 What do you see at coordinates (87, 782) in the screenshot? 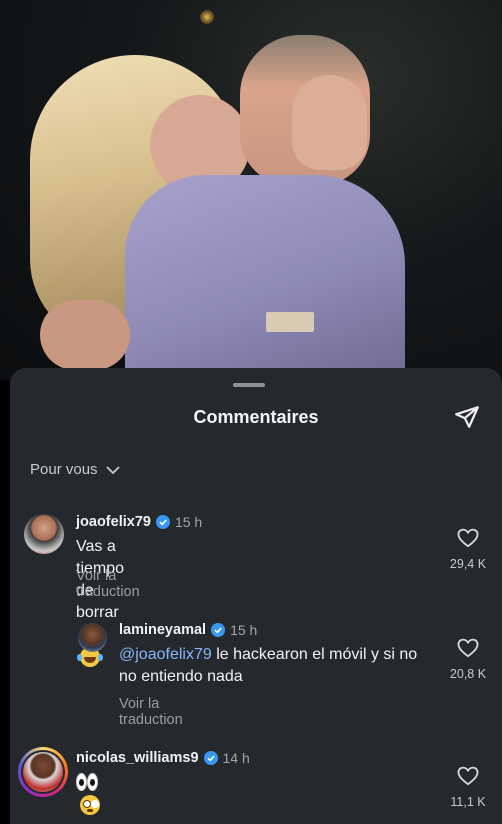
I see `eyes-icon` at bounding box center [87, 782].